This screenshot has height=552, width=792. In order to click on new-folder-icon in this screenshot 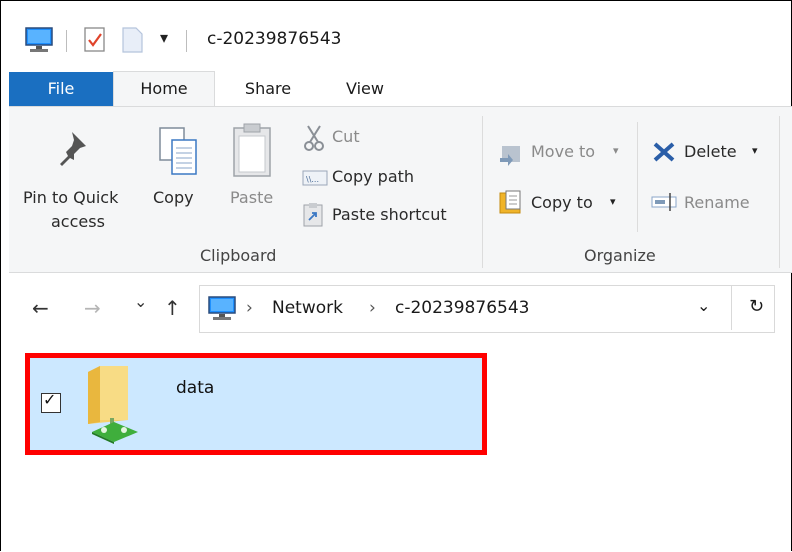, I will do `click(133, 42)`.